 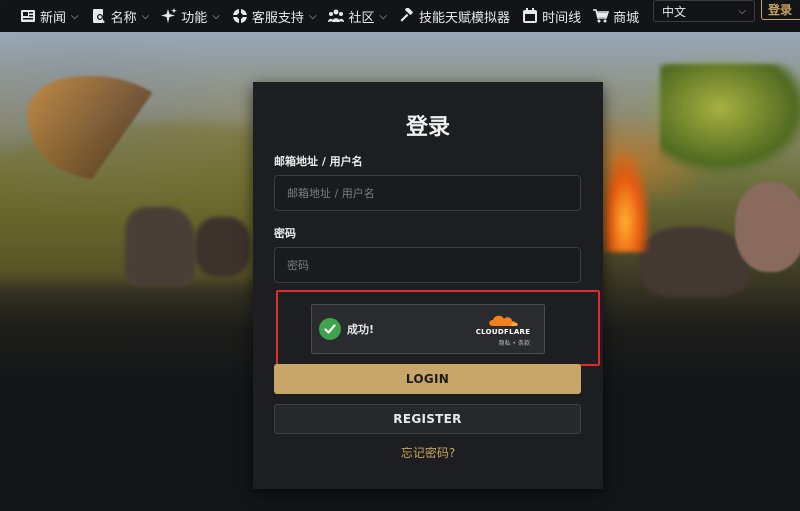 I want to click on success-check-icon, so click(x=330, y=329).